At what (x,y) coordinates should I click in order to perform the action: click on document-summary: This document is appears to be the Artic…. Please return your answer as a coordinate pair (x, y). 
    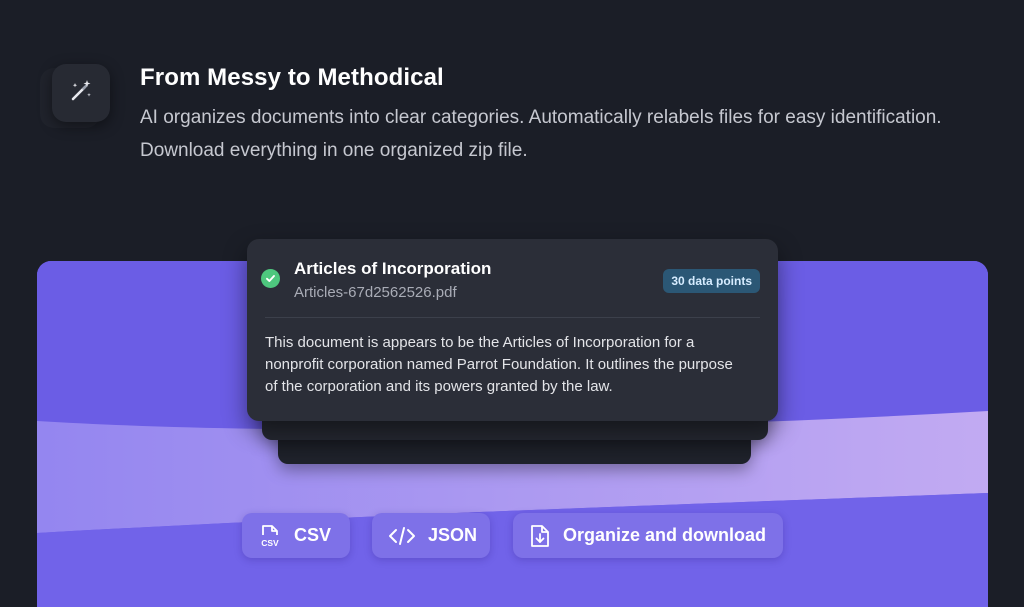
    Looking at the image, I should click on (499, 364).